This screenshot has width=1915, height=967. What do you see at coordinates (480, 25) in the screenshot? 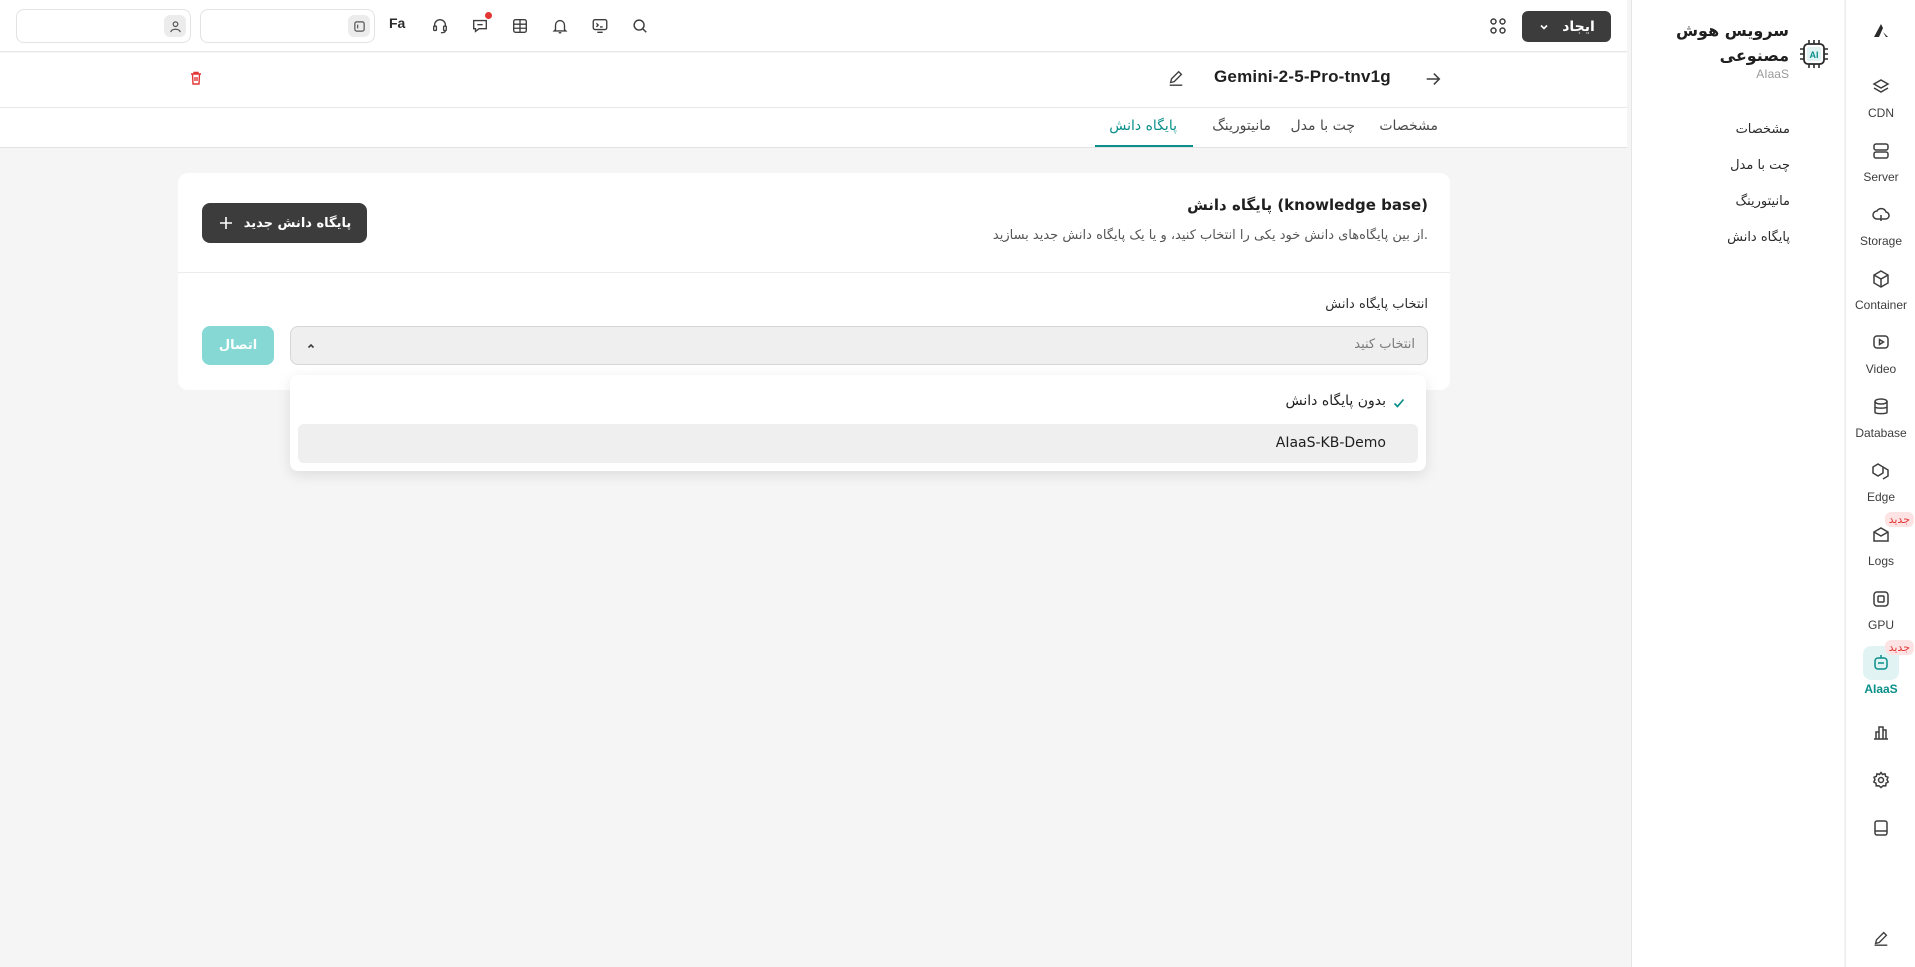
I see `chat-icon` at bounding box center [480, 25].